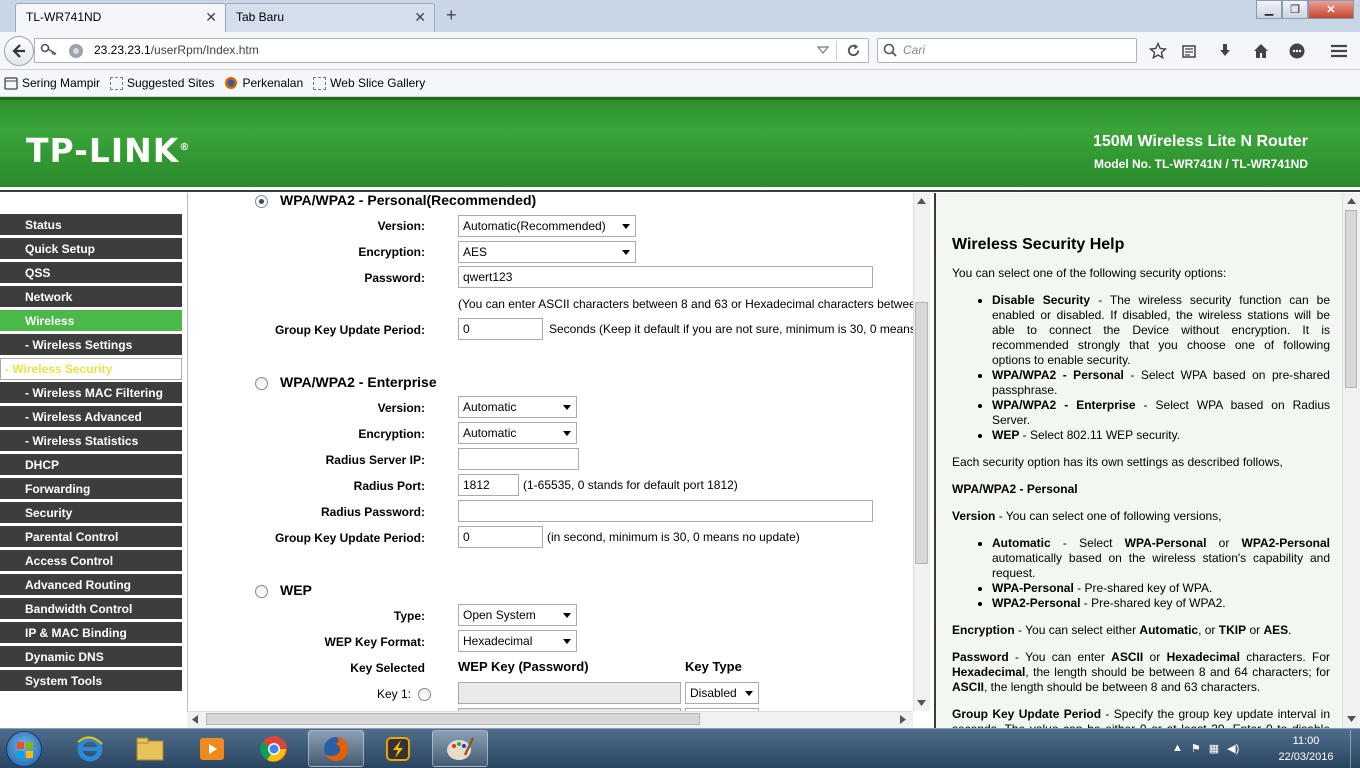  Describe the element at coordinates (91, 417) in the screenshot. I see `menu-wireless-advanced: - Wireless Advanced` at that location.